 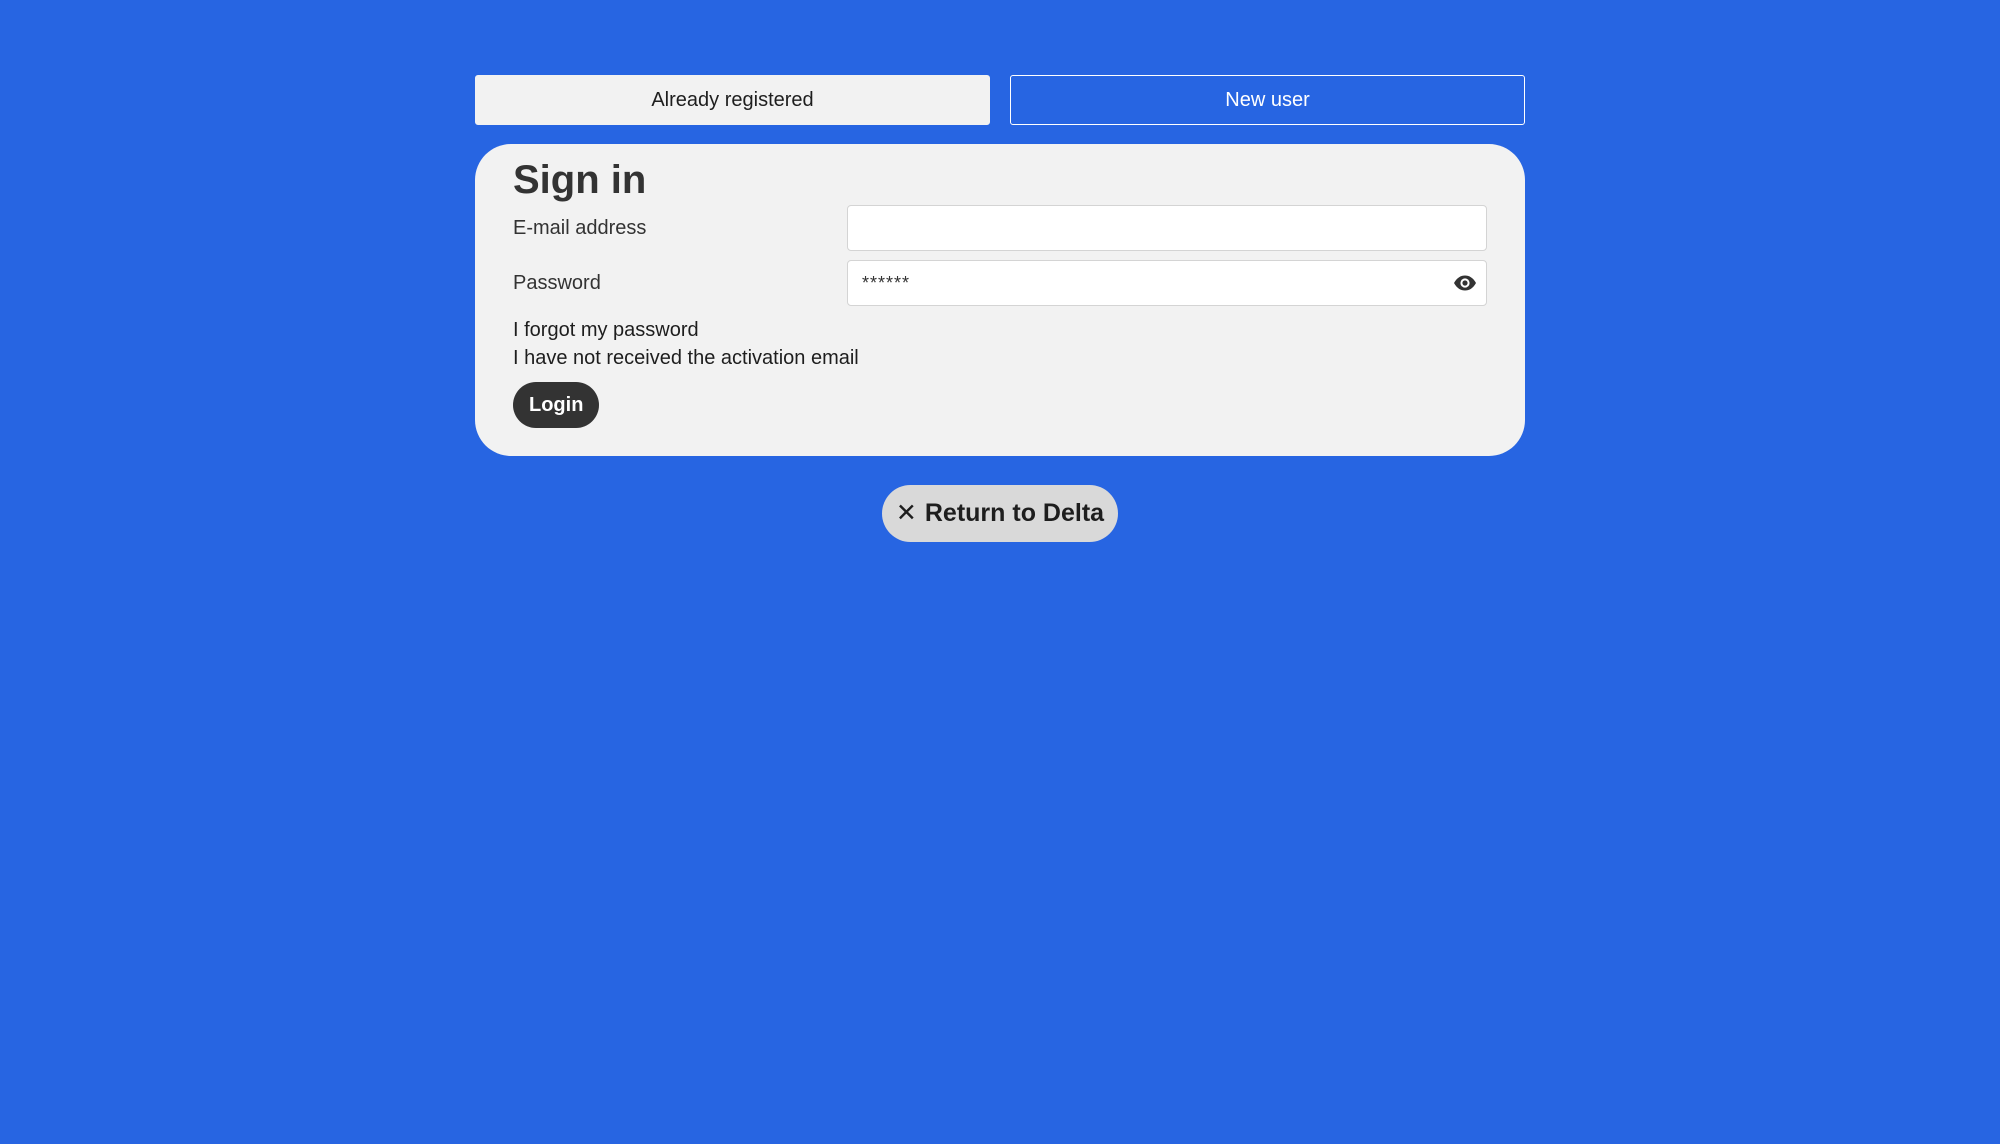 What do you see at coordinates (906, 513) in the screenshot?
I see `close-icon: ✕` at bounding box center [906, 513].